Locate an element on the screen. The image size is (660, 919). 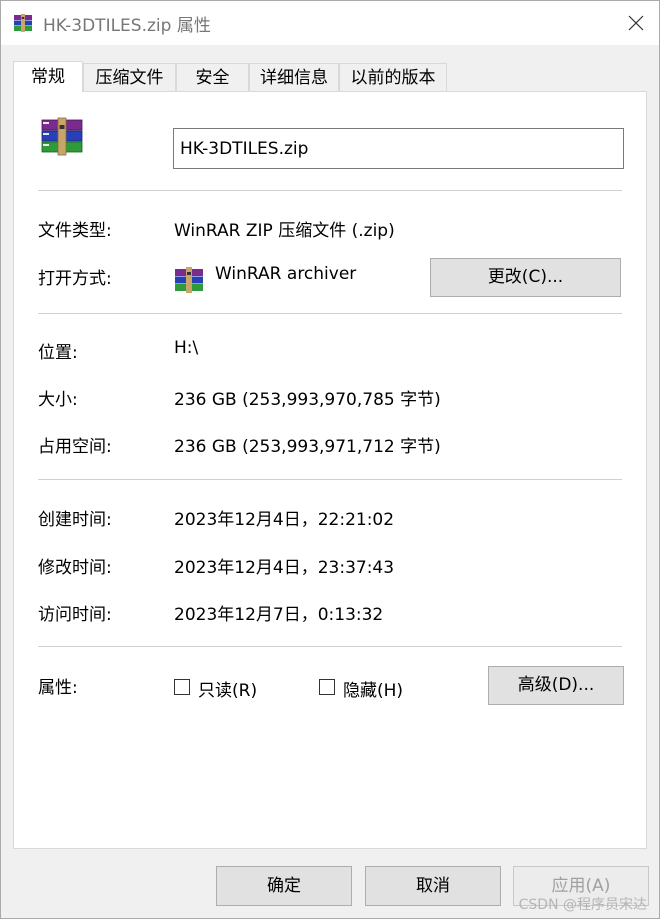
cancel-button: 取消 is located at coordinates (433, 886).